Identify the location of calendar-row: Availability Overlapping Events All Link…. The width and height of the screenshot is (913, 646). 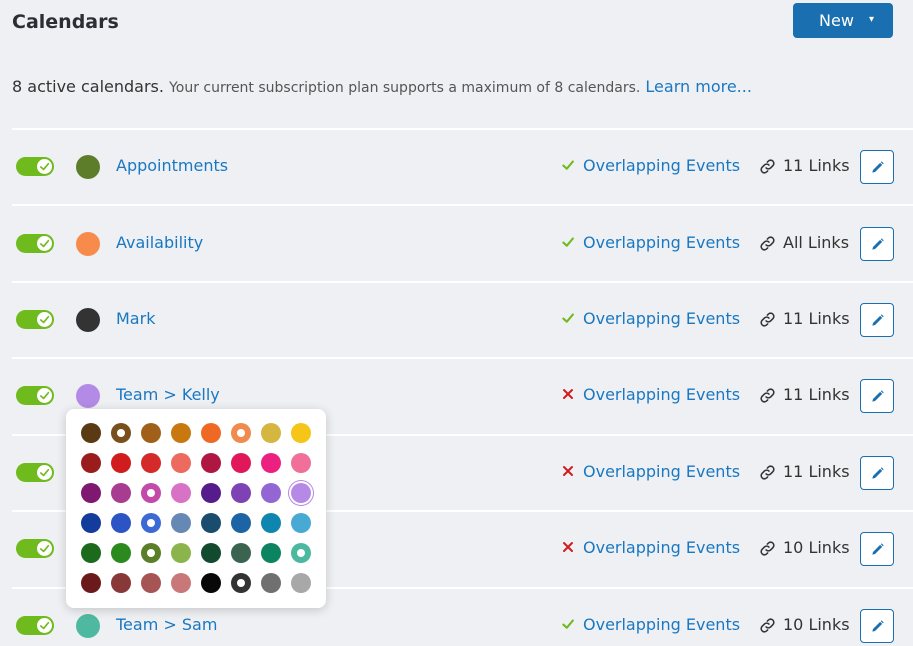
(456, 244).